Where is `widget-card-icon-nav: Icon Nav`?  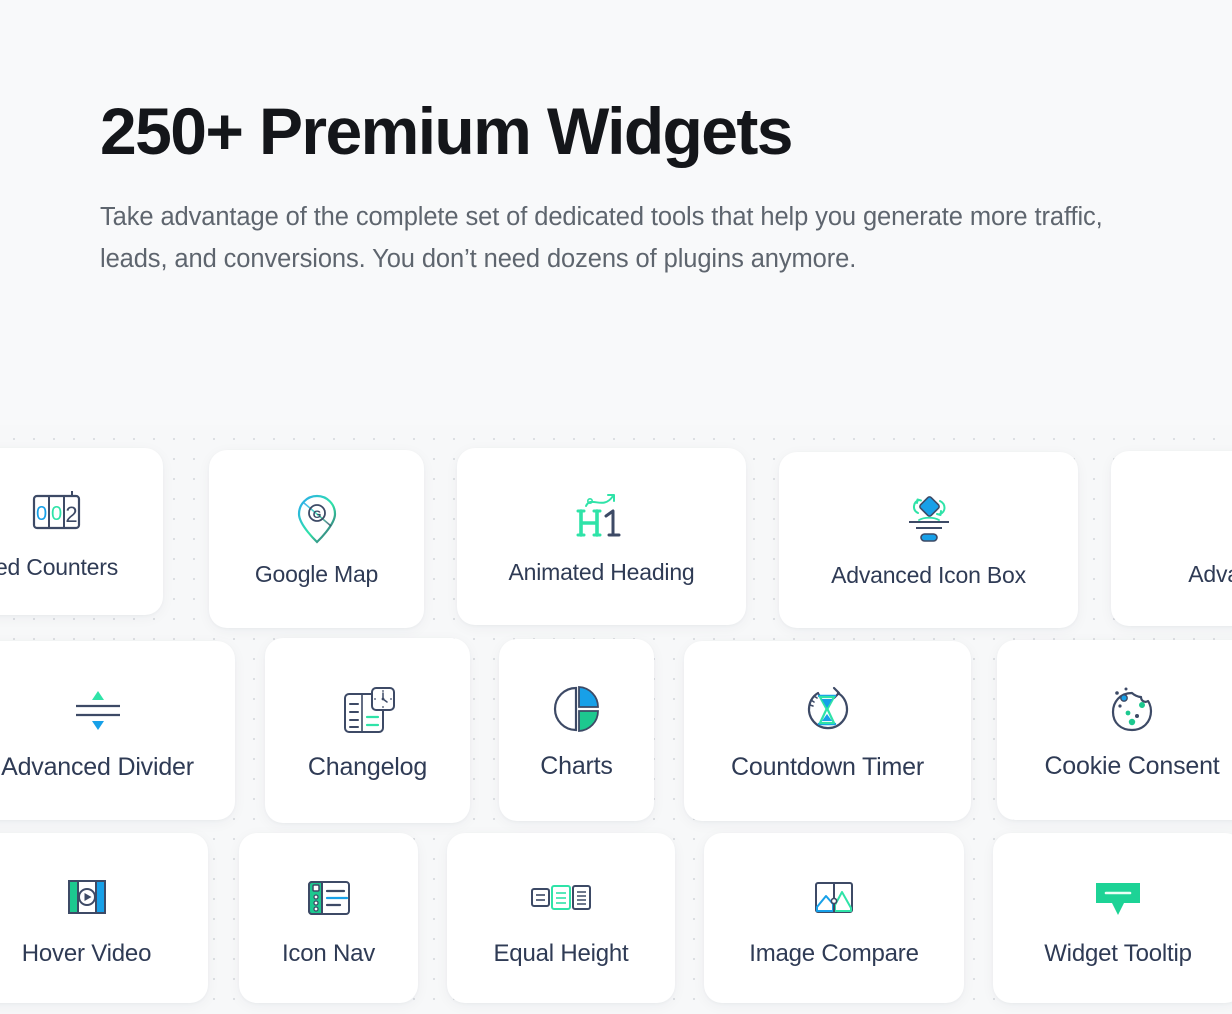 widget-card-icon-nav: Icon Nav is located at coordinates (328, 918).